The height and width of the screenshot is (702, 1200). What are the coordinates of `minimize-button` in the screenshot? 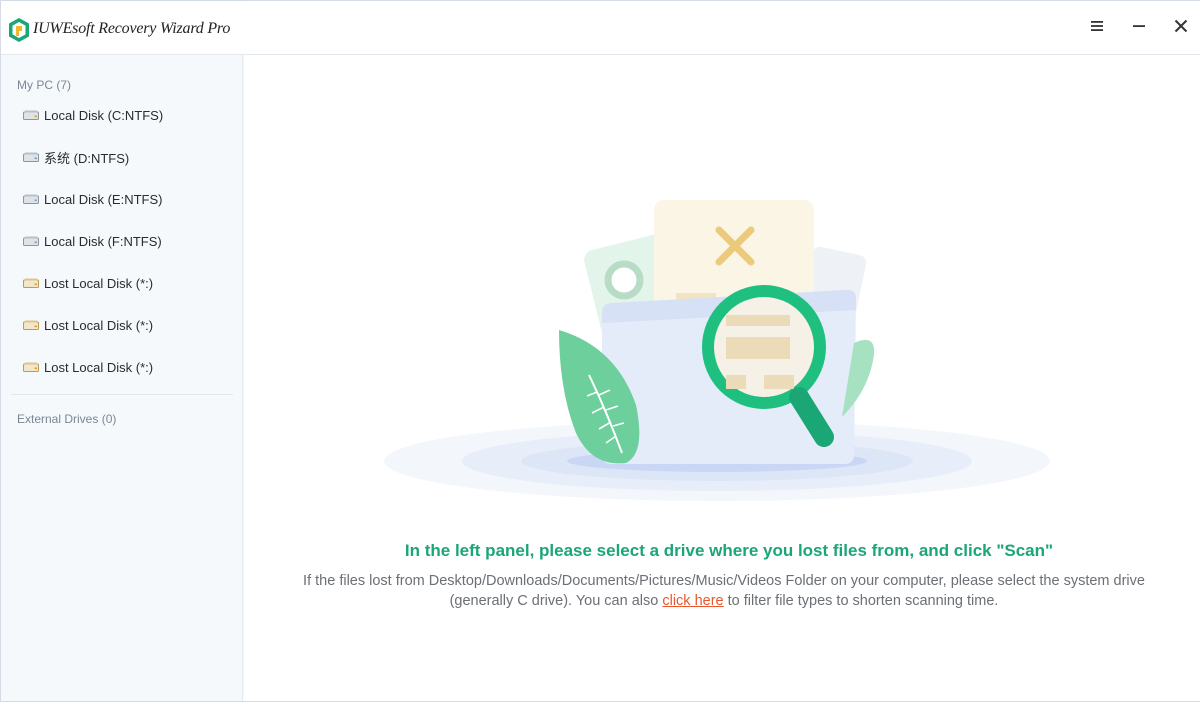 It's located at (1139, 26).